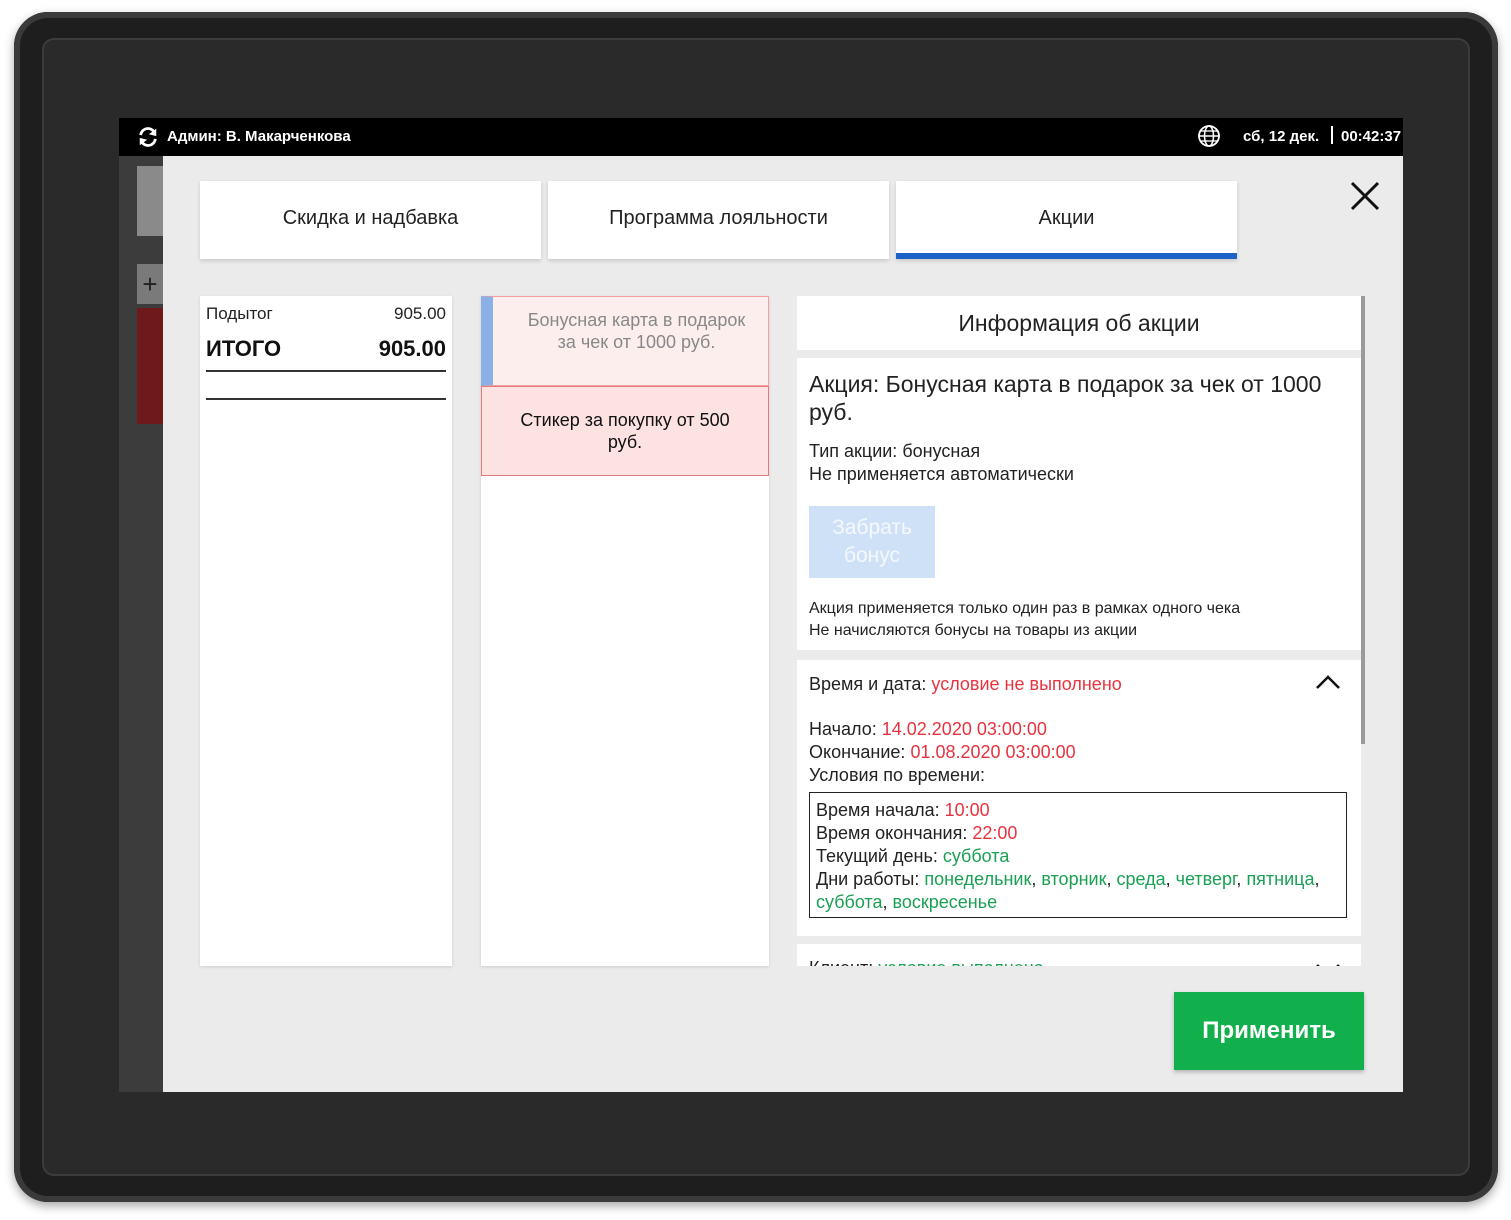  Describe the element at coordinates (1141, 879) in the screenshot. I see `work-day: среда` at that location.